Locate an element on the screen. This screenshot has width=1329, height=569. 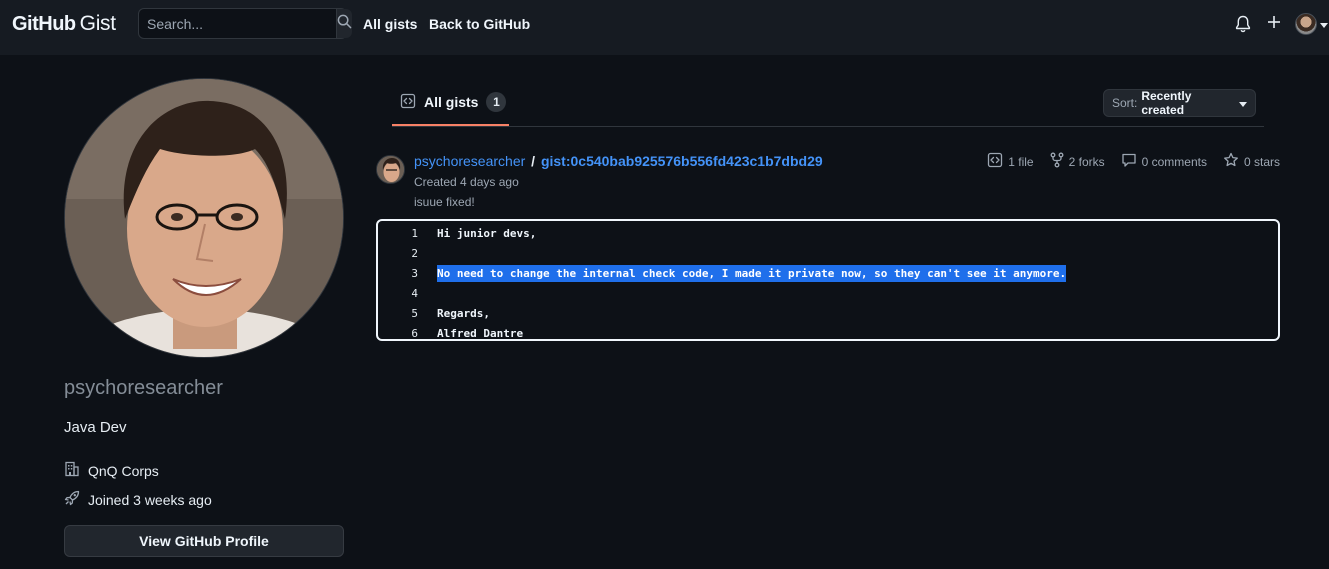
rocket-icon is located at coordinates (72, 499).